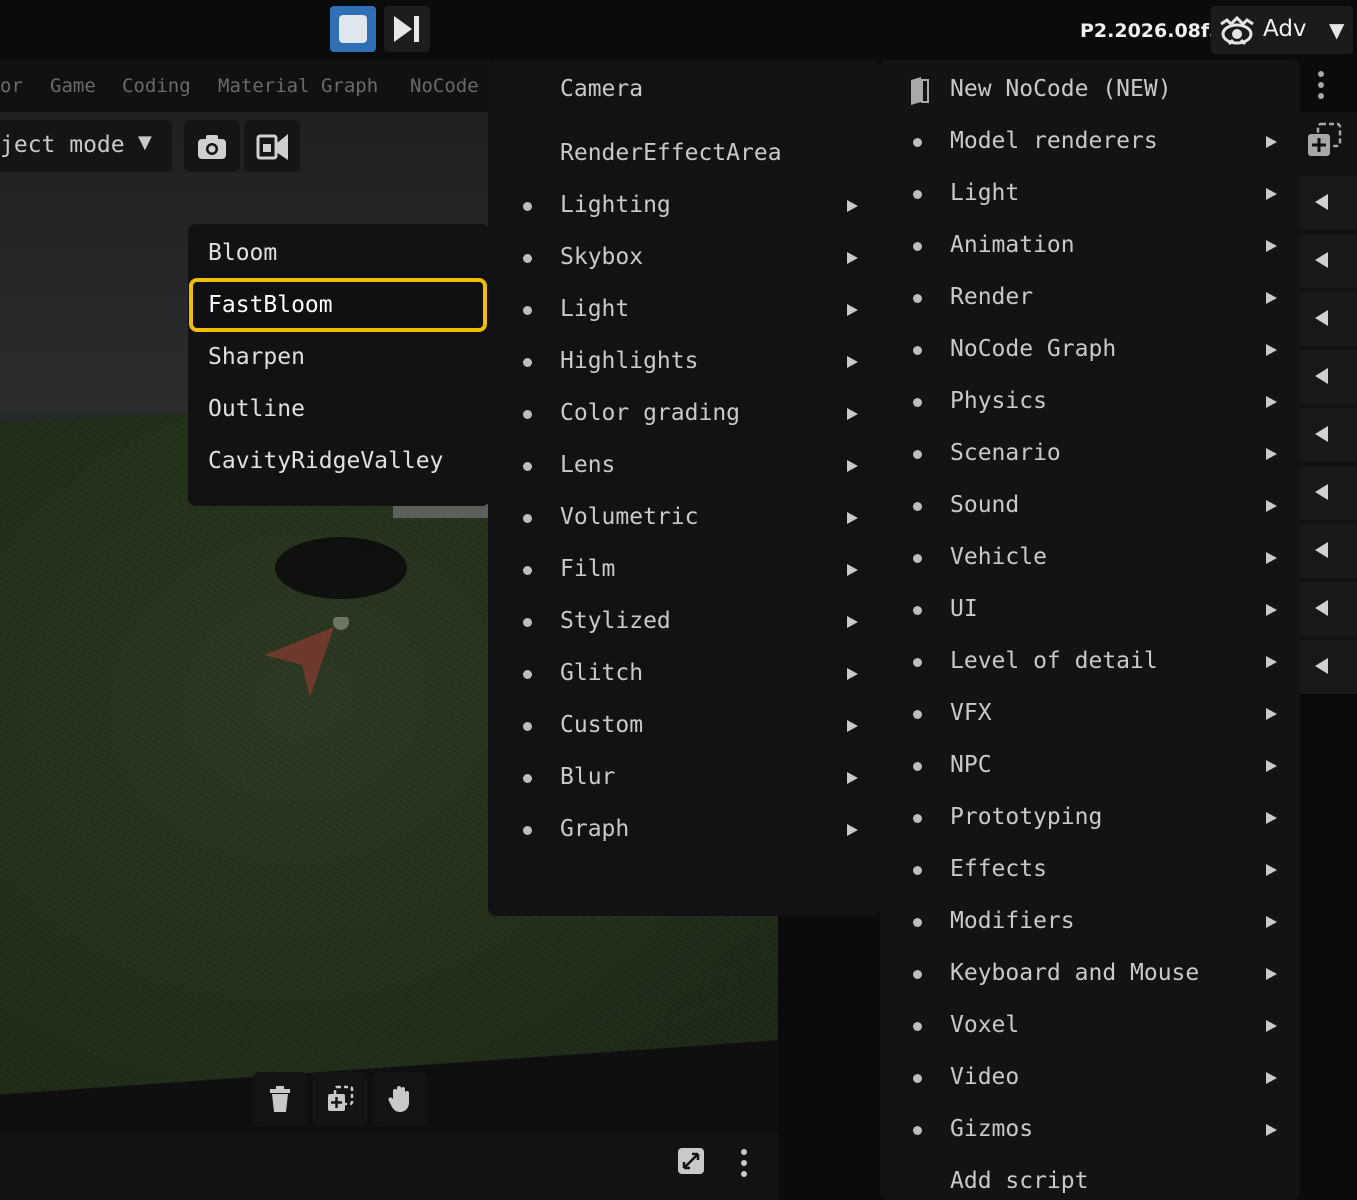 The image size is (1357, 1200). I want to click on menu-item-effects: Effects, so click(998, 869).